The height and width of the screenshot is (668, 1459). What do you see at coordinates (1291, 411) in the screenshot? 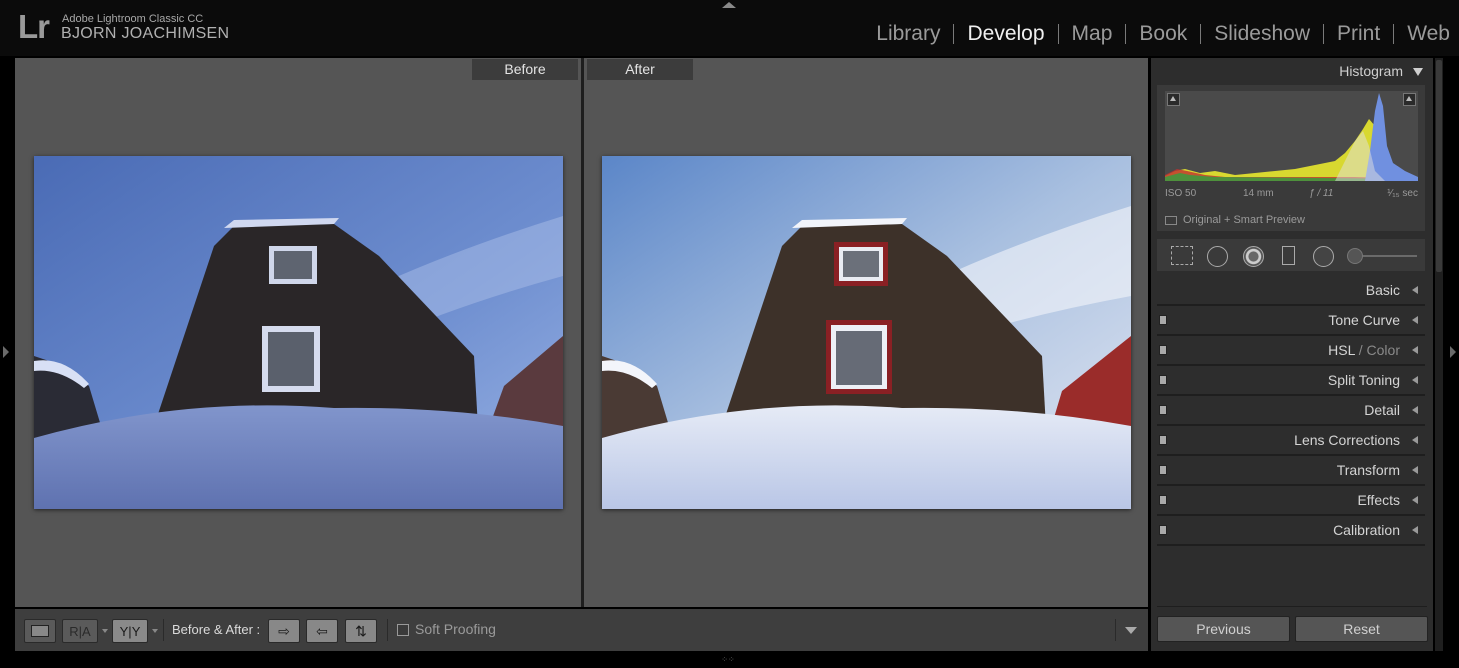
I see `panel-detail: Detail` at bounding box center [1291, 411].